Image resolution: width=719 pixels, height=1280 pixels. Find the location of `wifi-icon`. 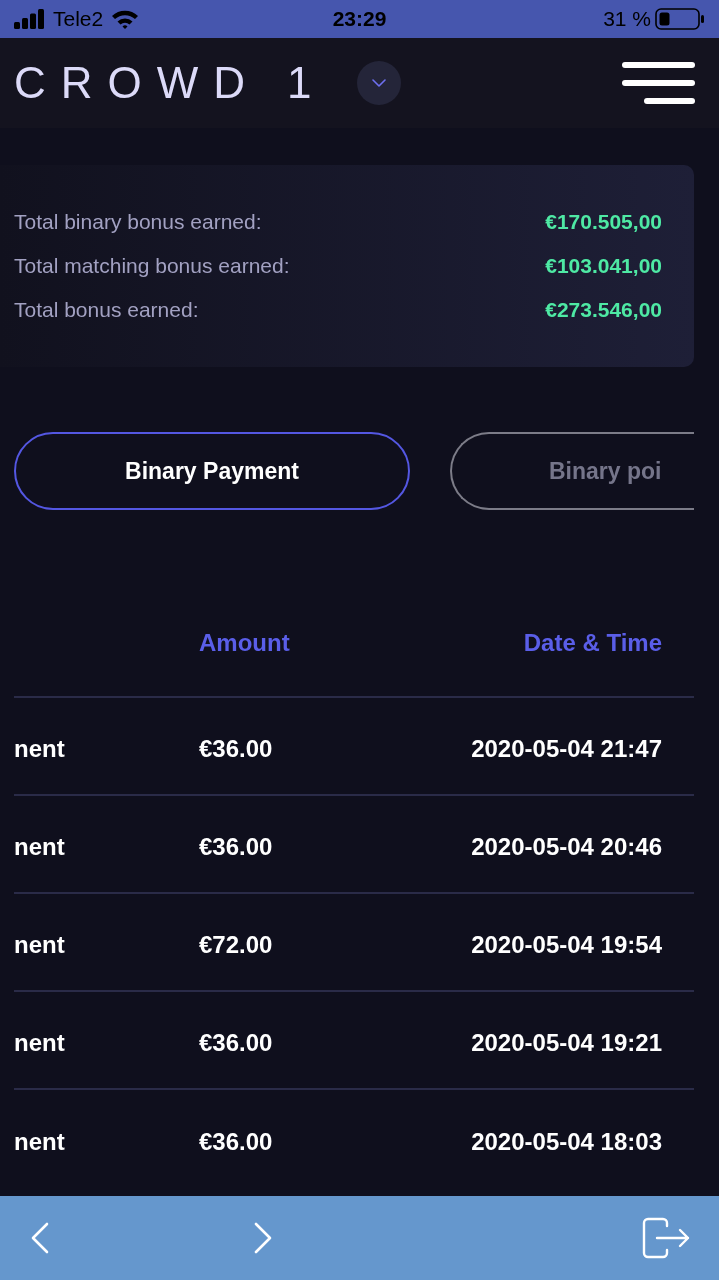

wifi-icon is located at coordinates (125, 19).